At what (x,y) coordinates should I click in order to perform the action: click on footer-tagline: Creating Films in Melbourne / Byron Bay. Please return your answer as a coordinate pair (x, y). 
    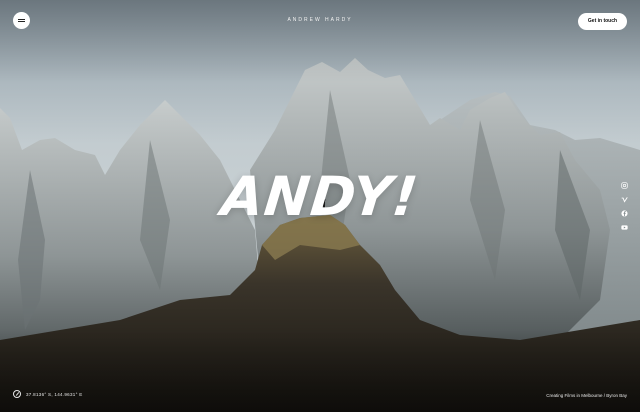
    Looking at the image, I should click on (586, 395).